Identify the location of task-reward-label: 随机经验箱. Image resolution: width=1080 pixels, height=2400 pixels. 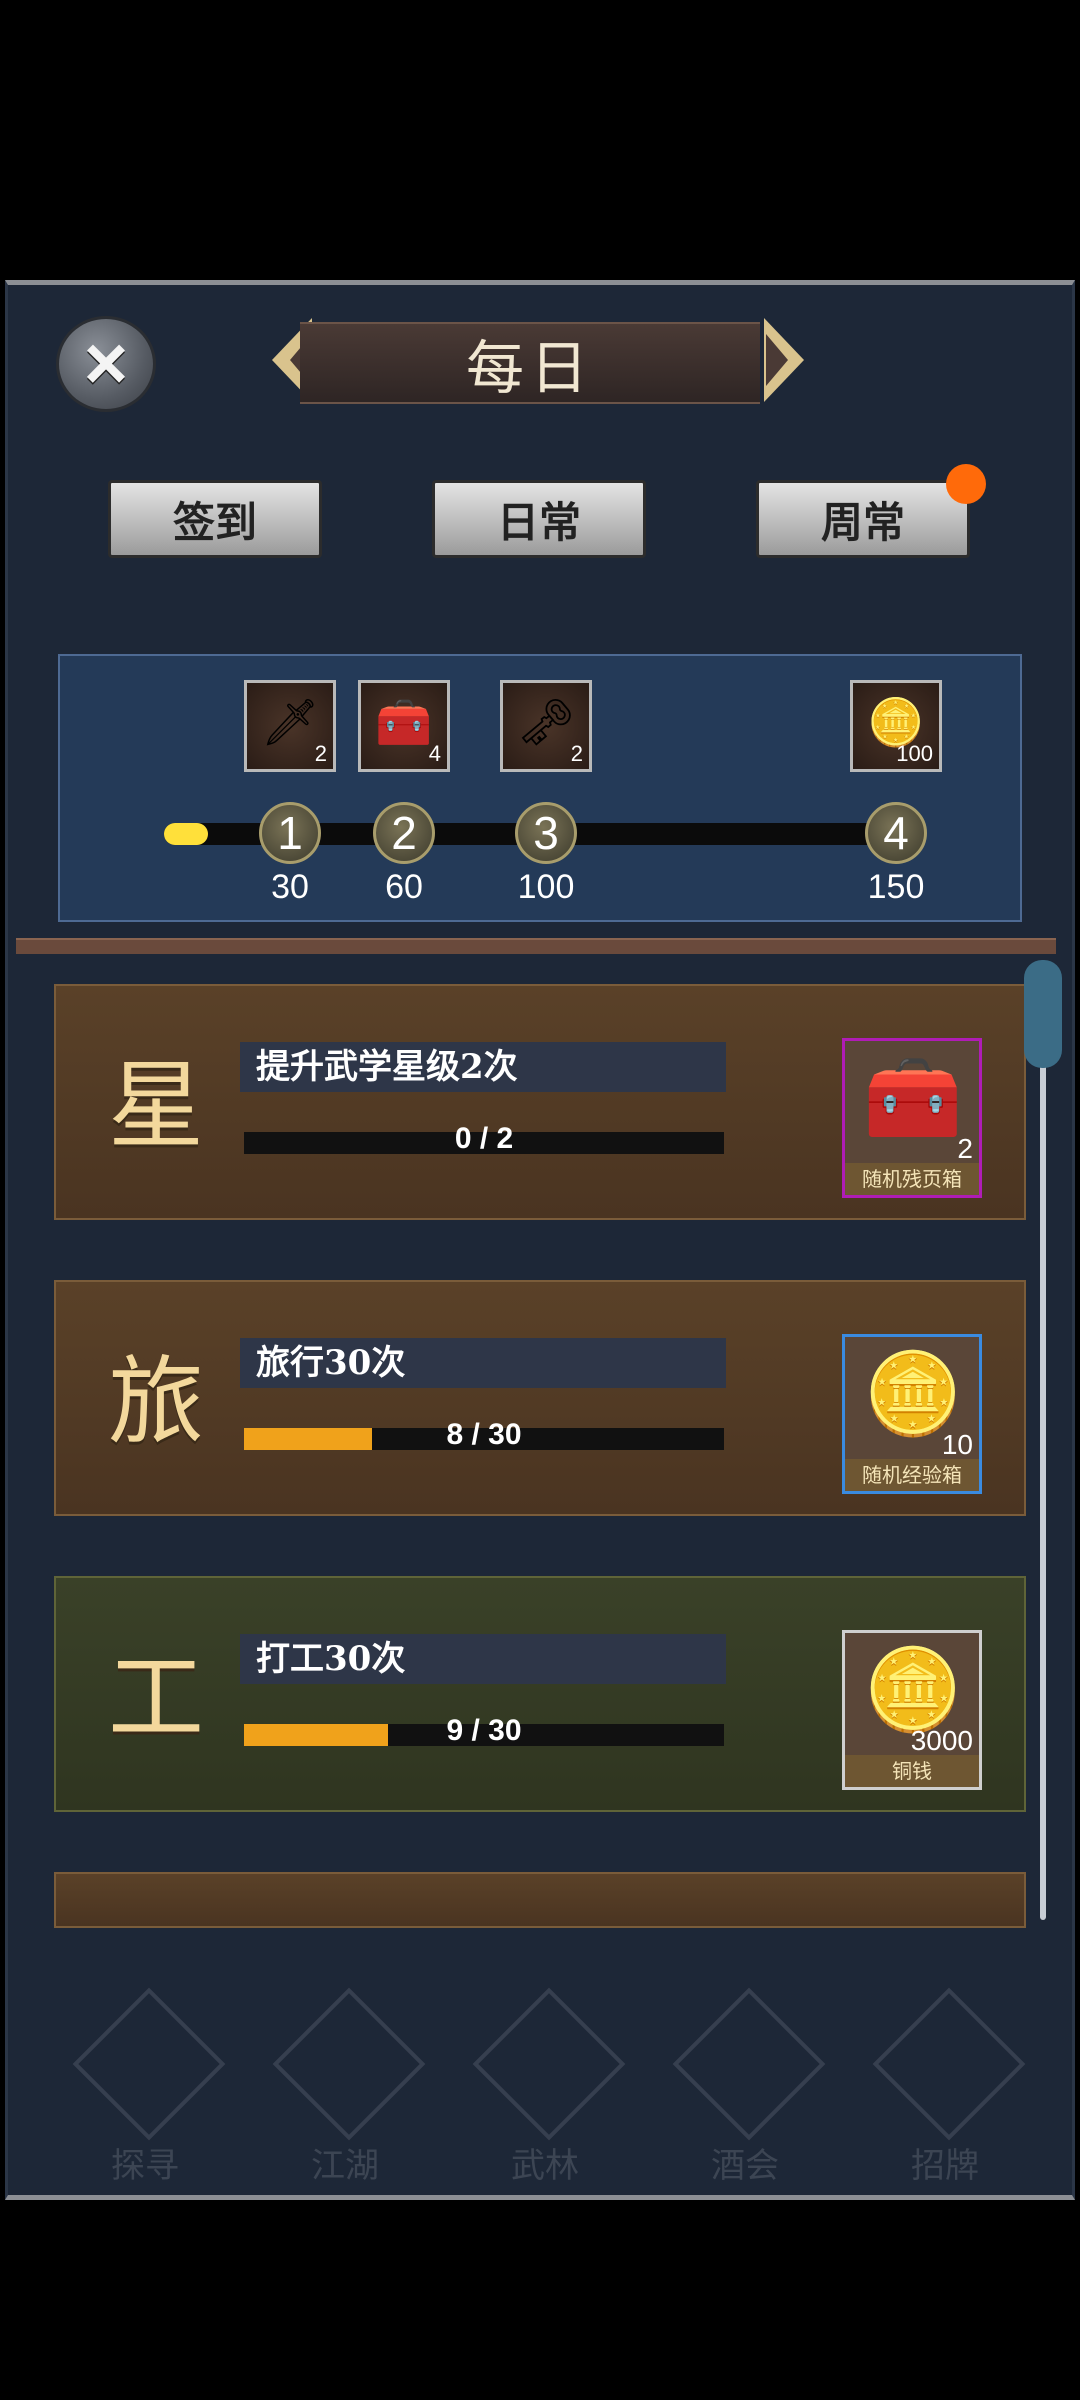
(912, 1475).